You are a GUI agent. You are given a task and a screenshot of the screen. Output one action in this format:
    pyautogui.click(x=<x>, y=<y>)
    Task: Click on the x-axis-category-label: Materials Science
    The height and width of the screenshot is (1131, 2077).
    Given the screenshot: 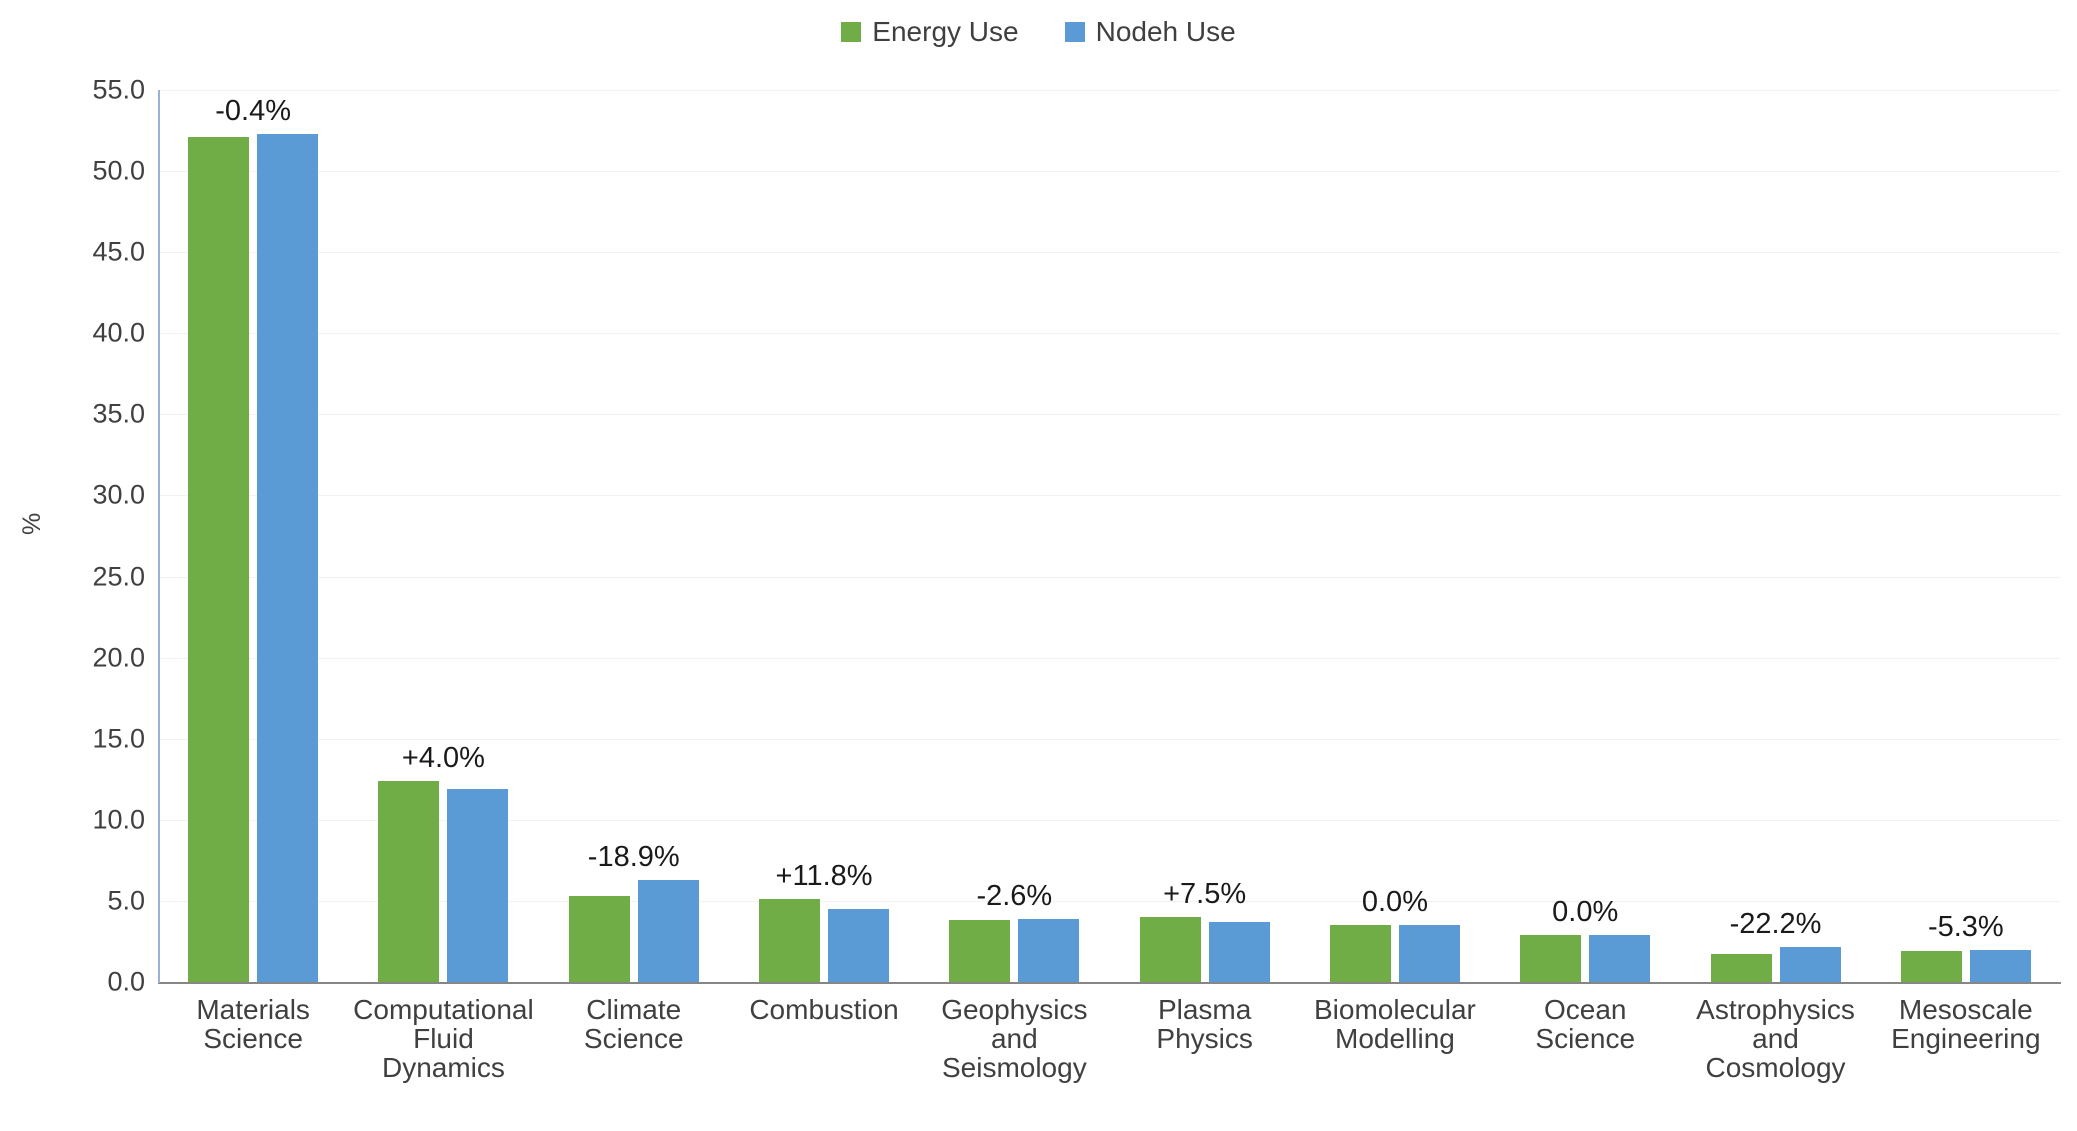 What is the action you would take?
    pyautogui.click(x=253, y=1038)
    